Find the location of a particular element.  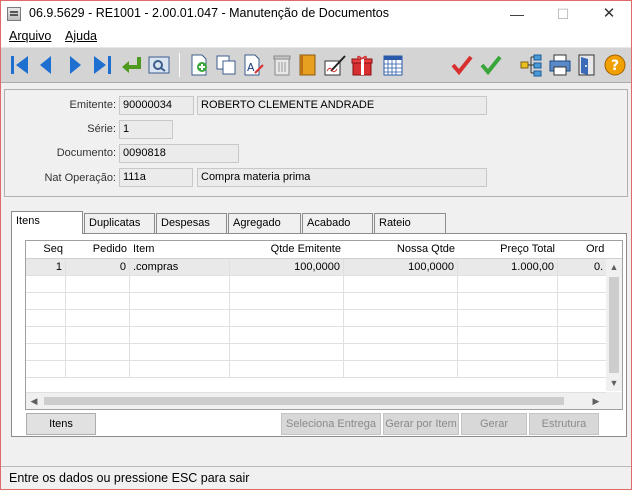

cell-pedido: 0 is located at coordinates (98, 267).